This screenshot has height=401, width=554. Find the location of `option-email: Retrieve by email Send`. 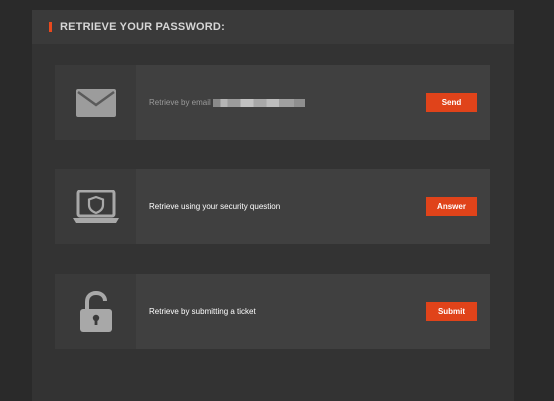

option-email: Retrieve by email Send is located at coordinates (272, 102).